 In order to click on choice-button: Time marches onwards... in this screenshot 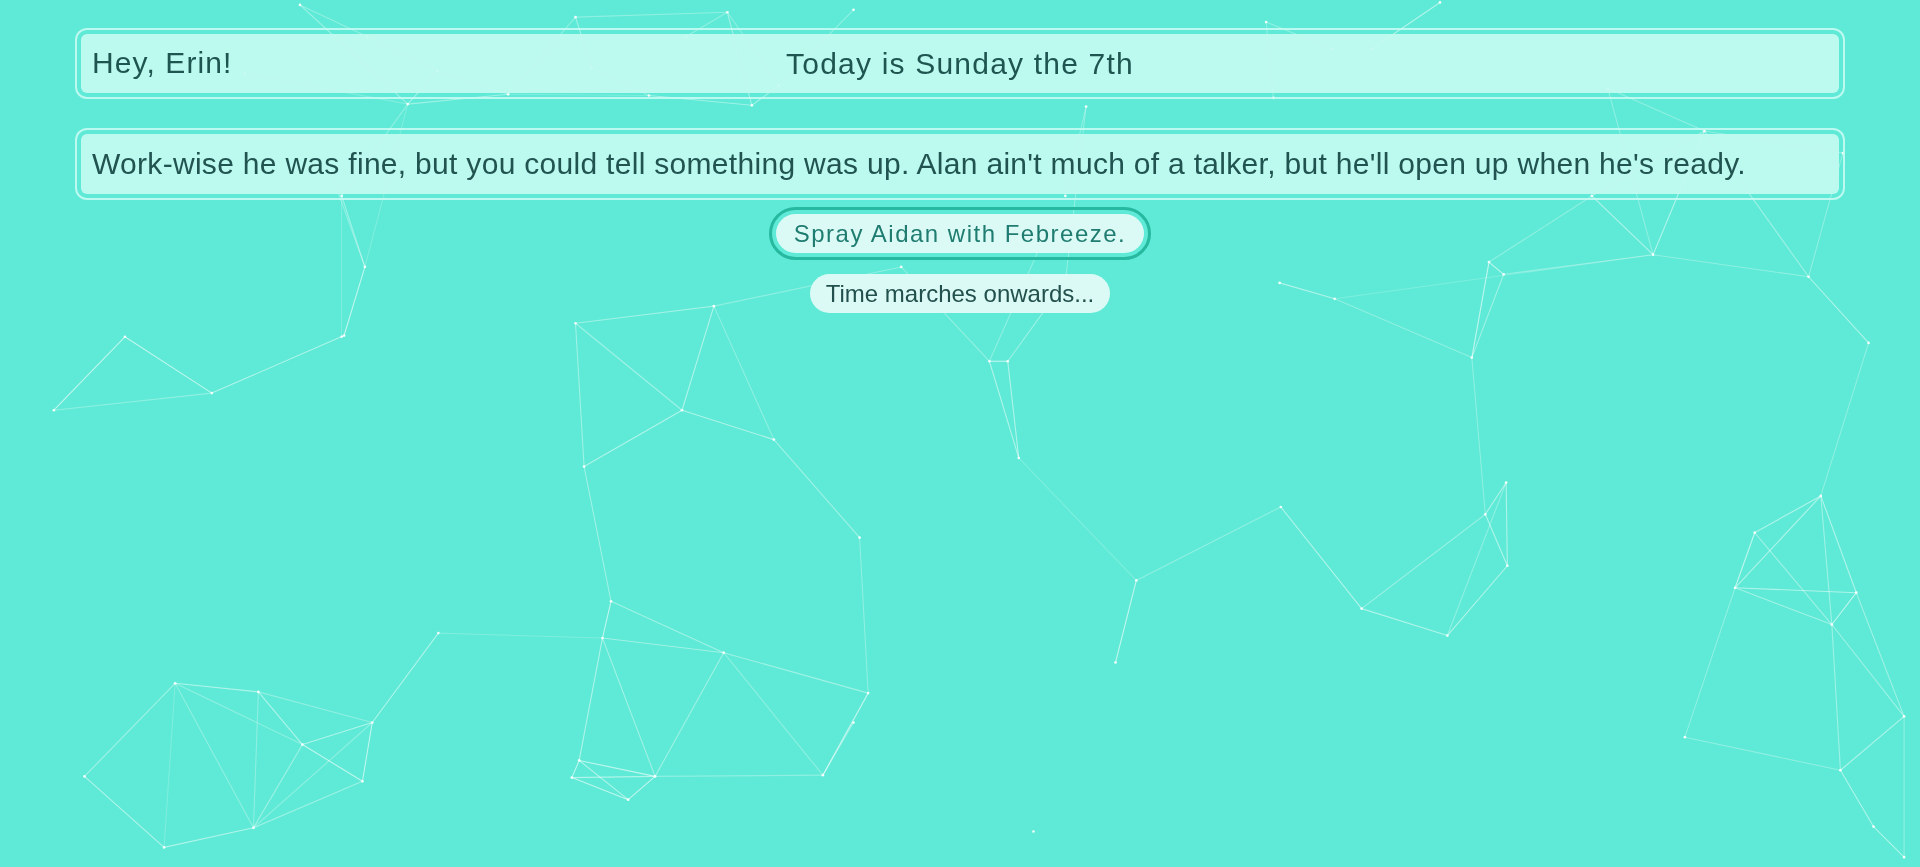, I will do `click(960, 293)`.